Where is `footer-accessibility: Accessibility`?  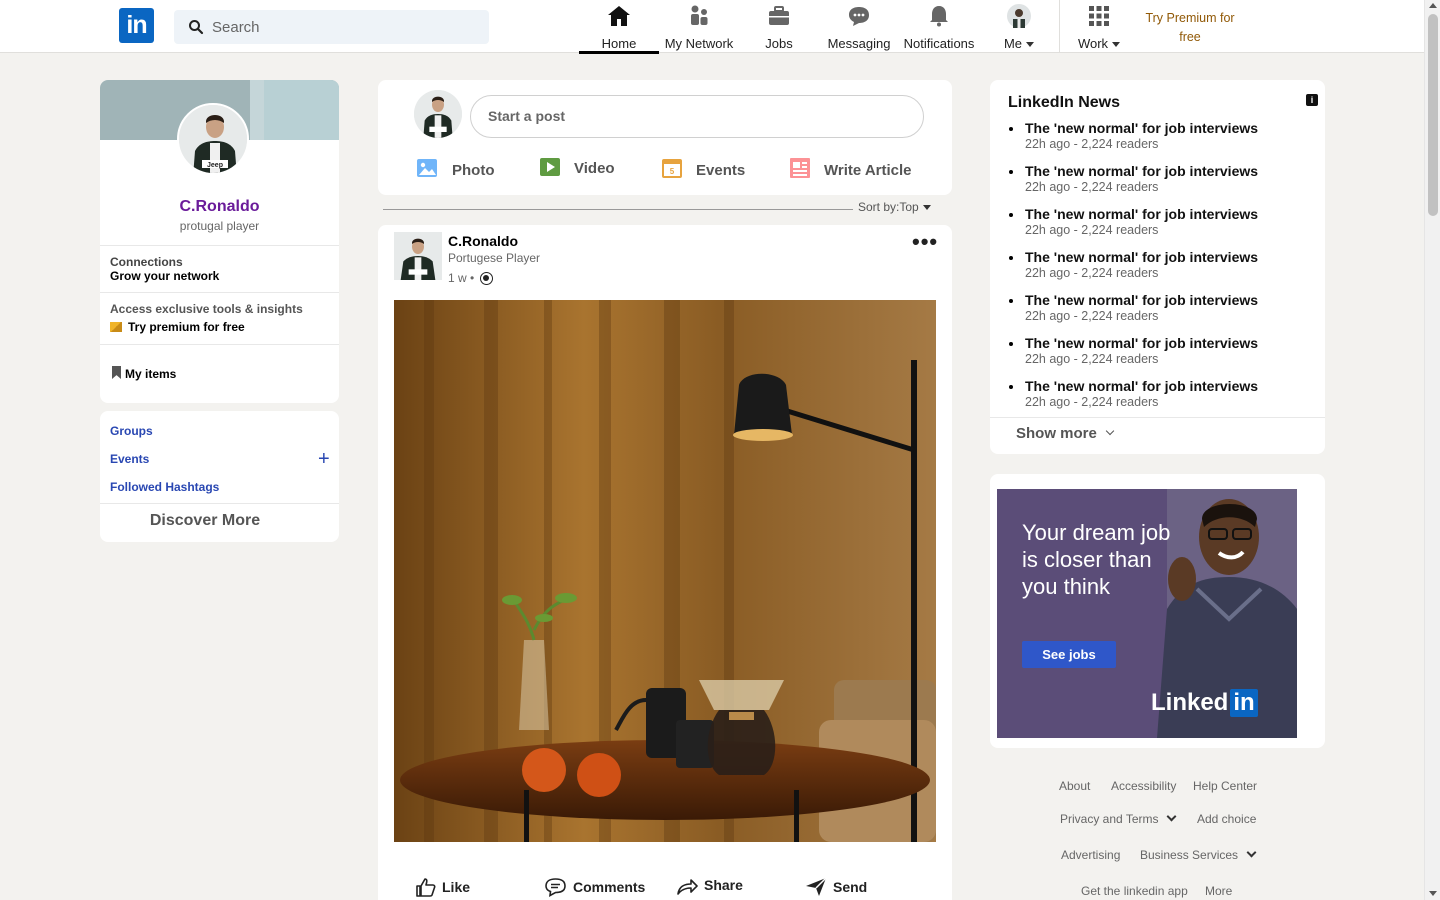
footer-accessibility: Accessibility is located at coordinates (1143, 786).